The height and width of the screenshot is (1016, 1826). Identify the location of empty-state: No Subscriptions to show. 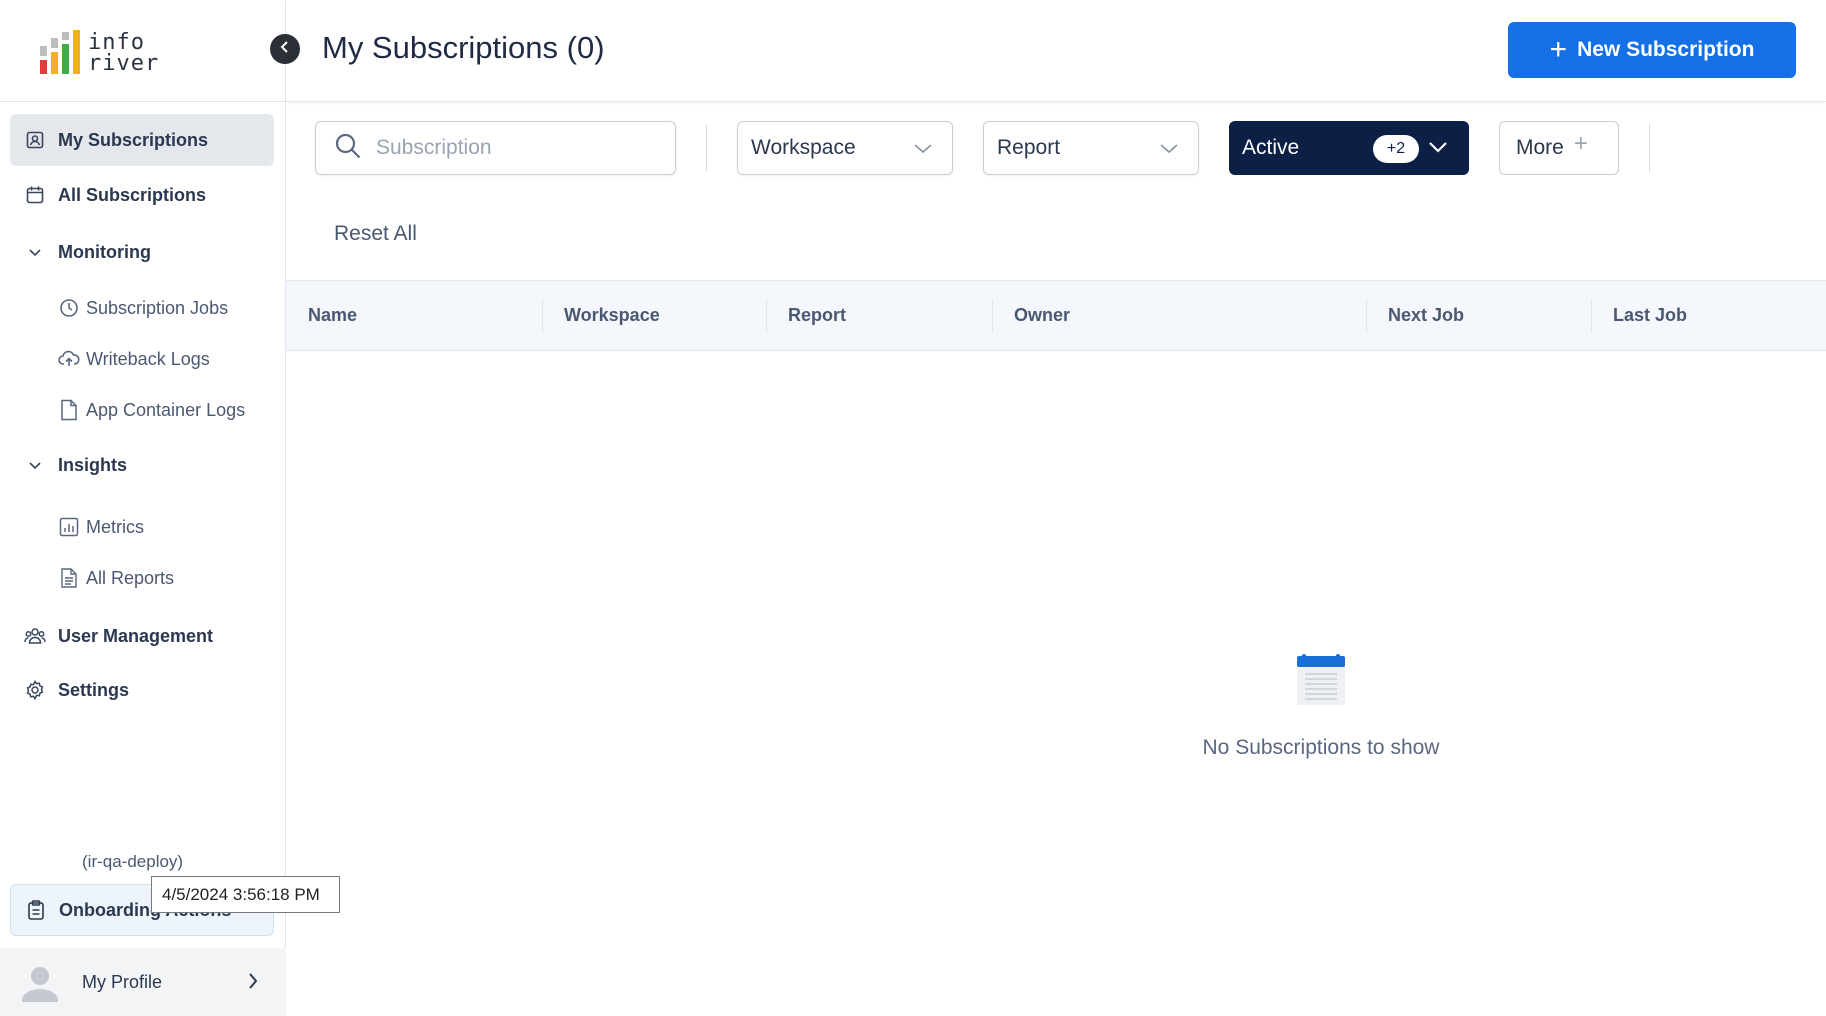
(1321, 706).